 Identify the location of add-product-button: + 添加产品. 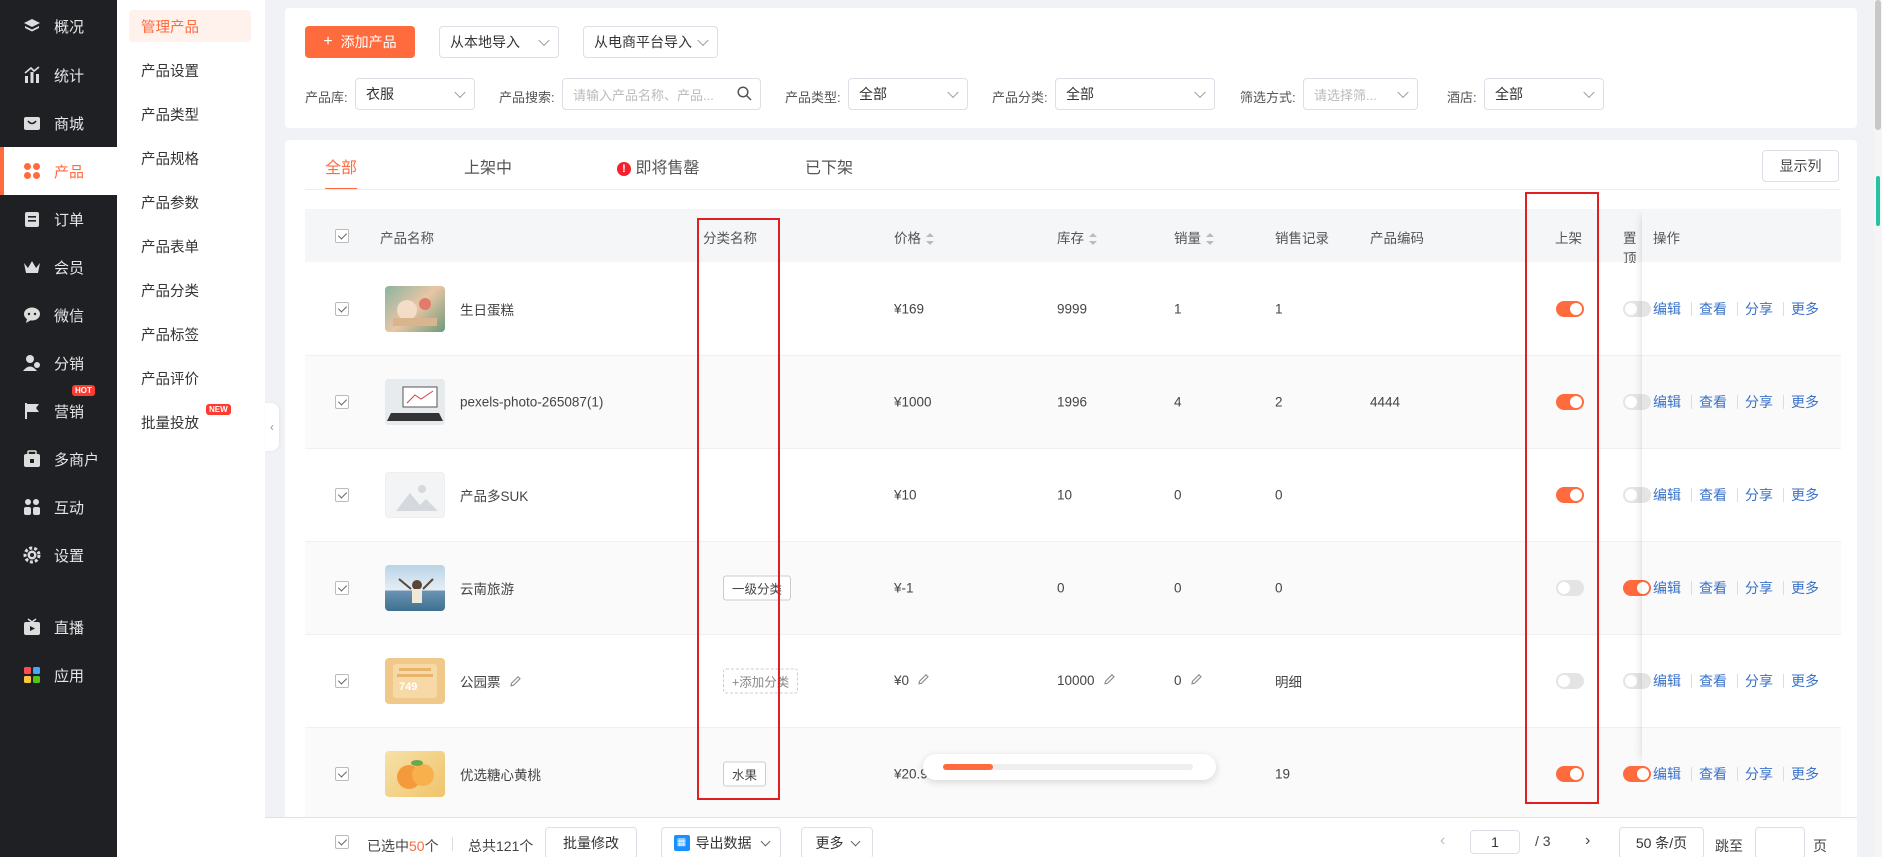
(360, 42).